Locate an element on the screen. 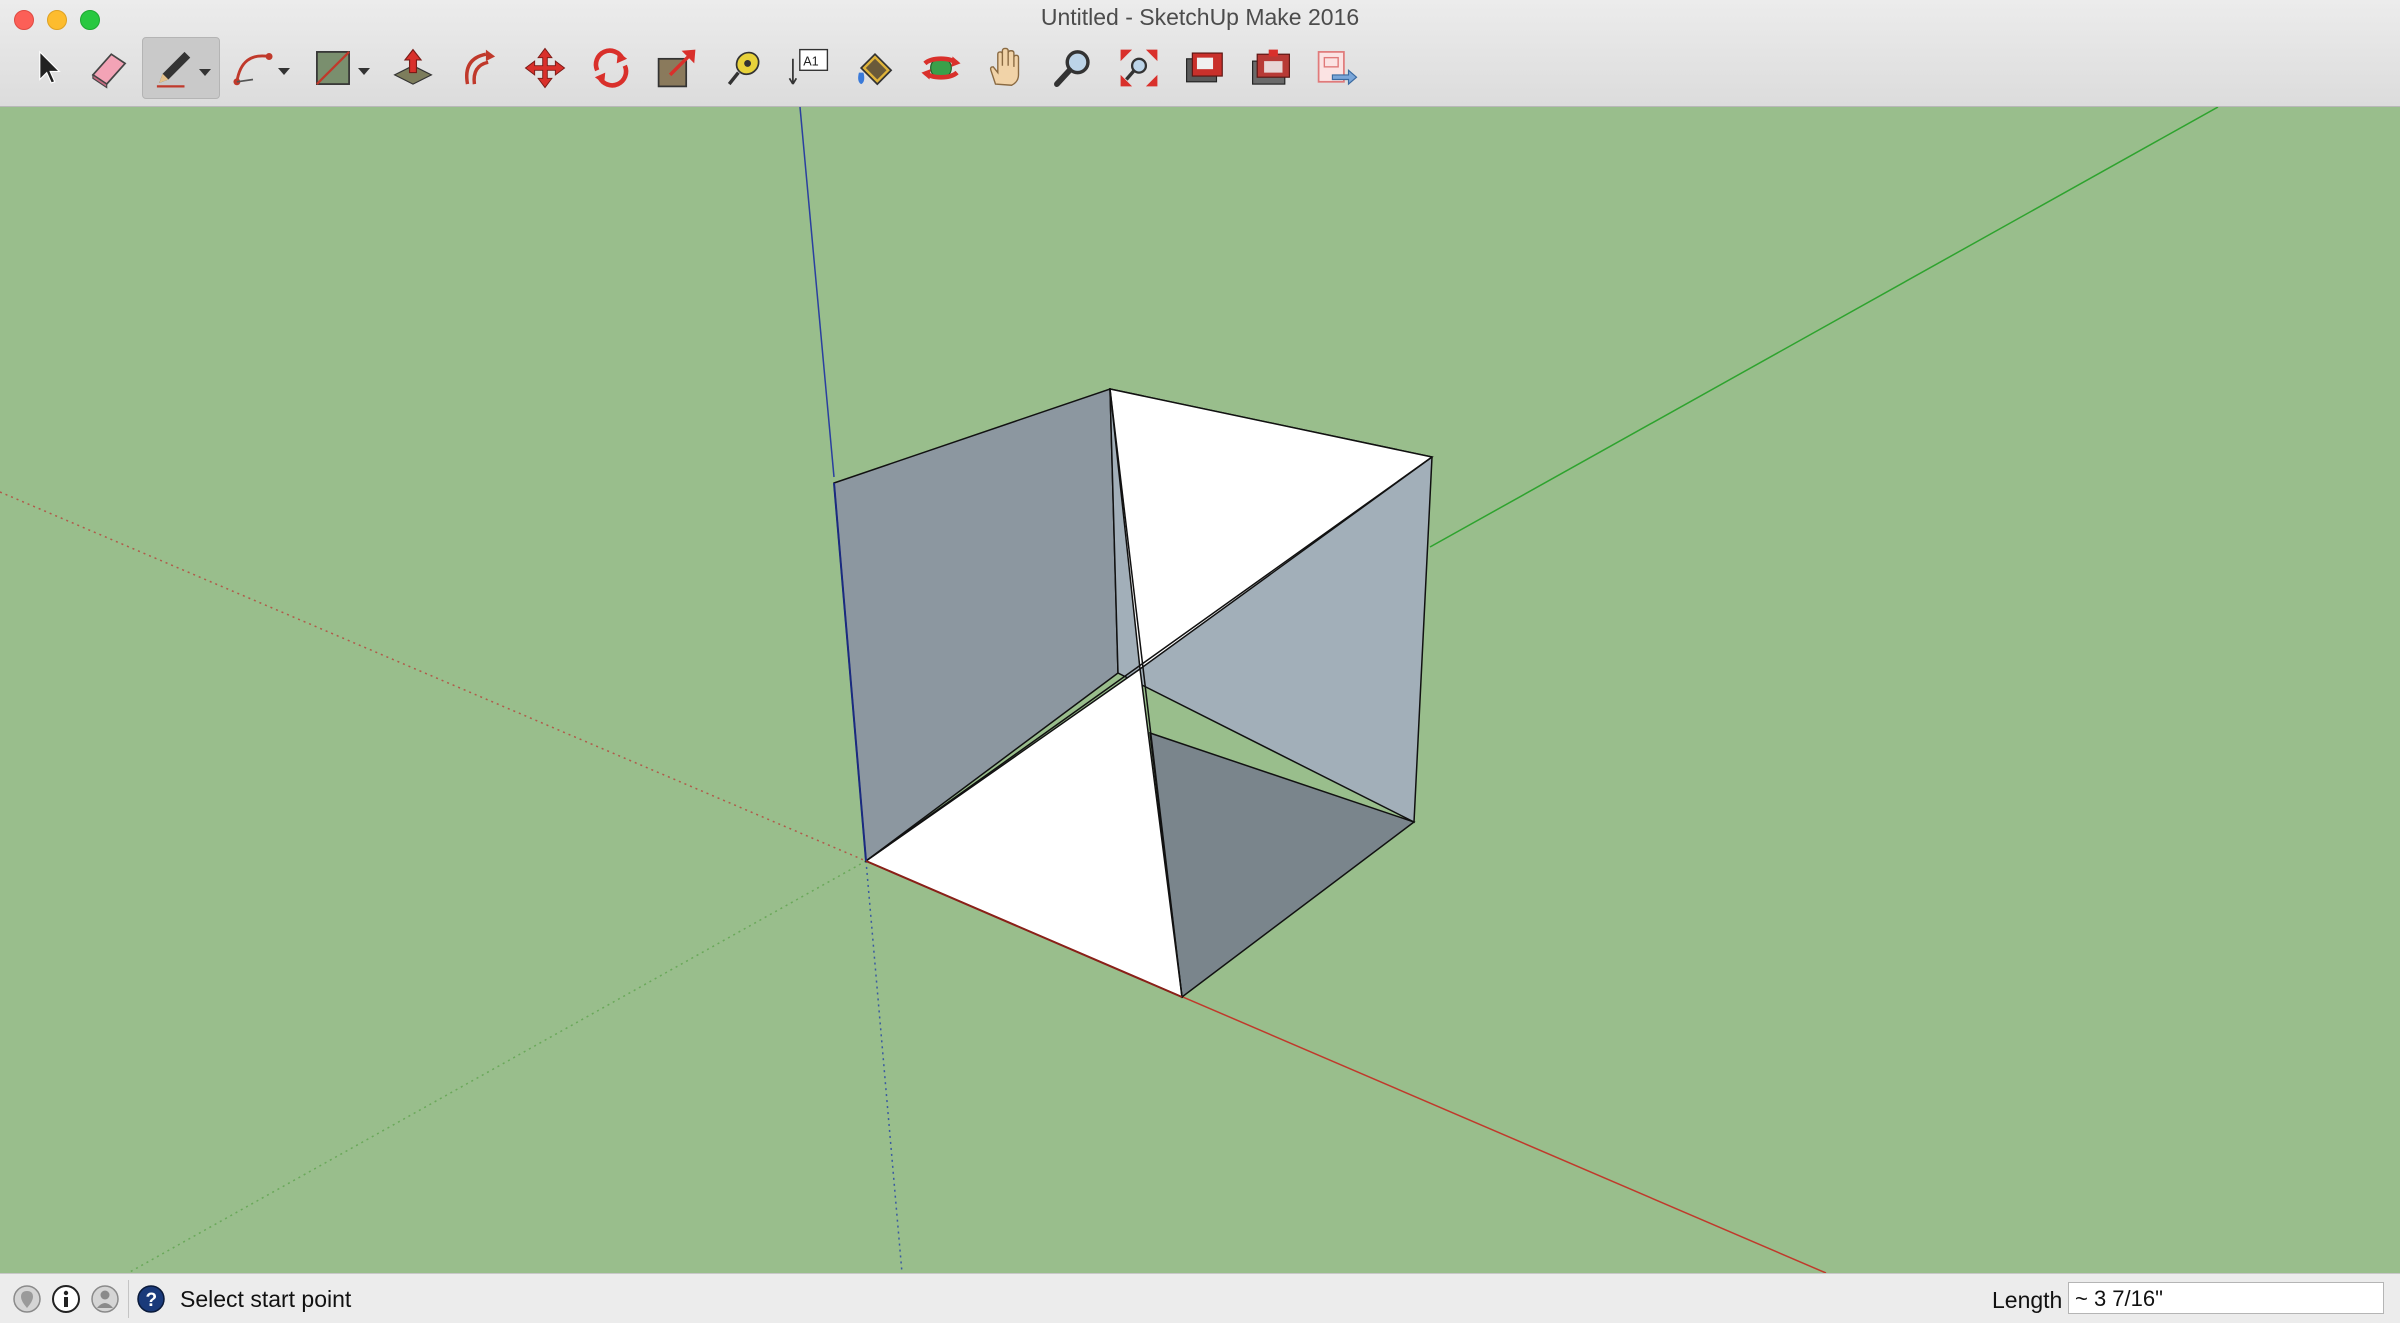  status-message: Select start point is located at coordinates (266, 1299).